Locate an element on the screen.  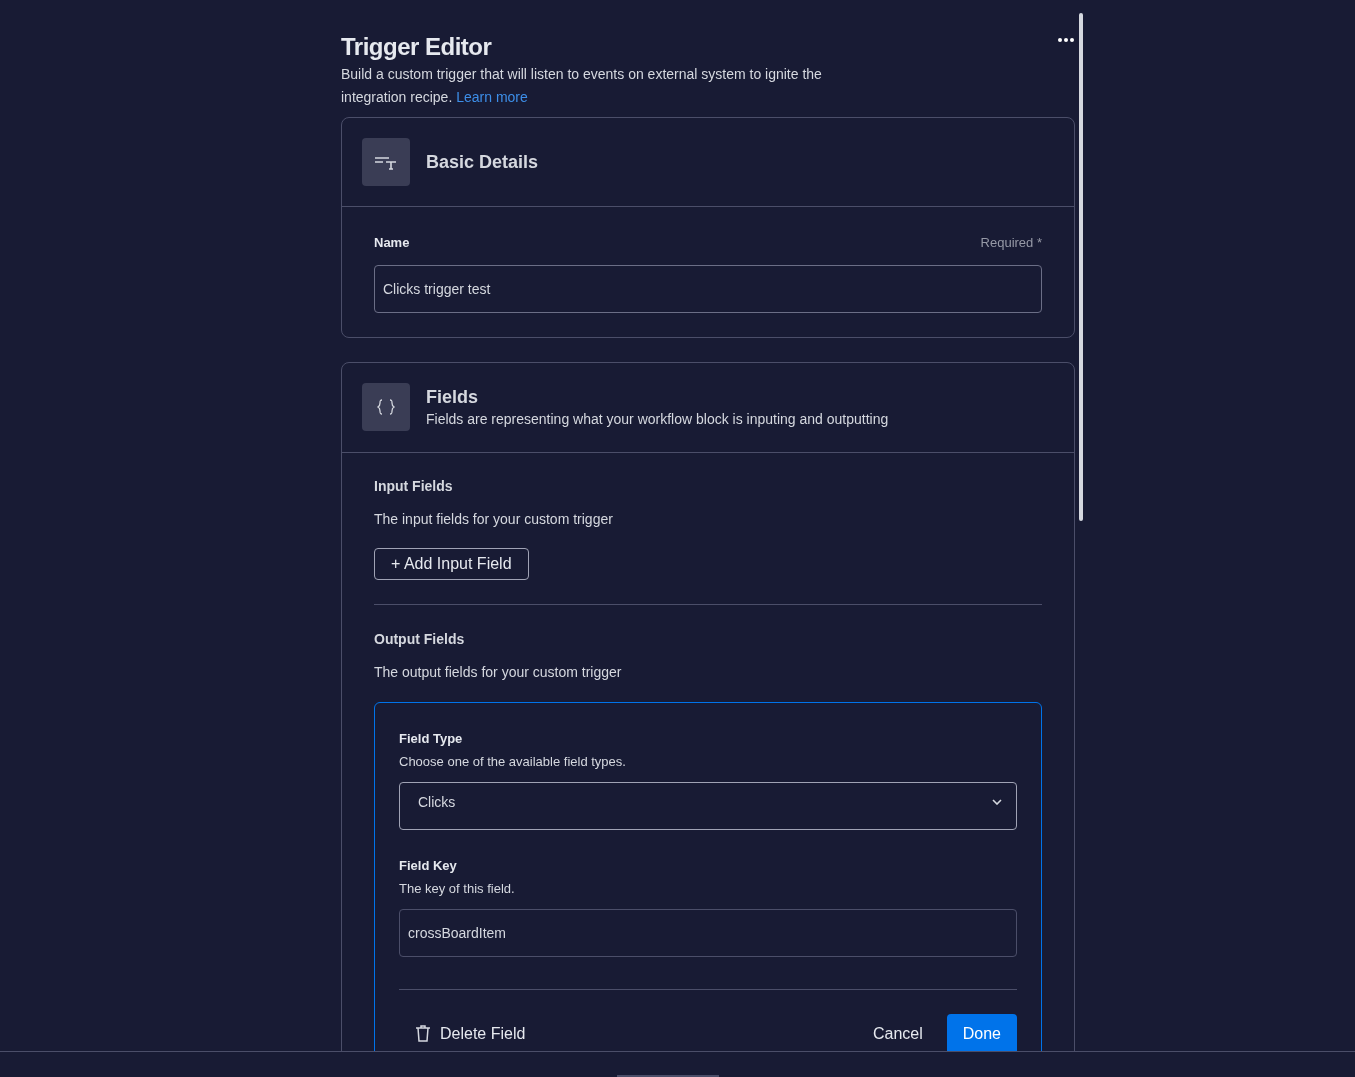
section-title: Basic Details is located at coordinates (482, 162).